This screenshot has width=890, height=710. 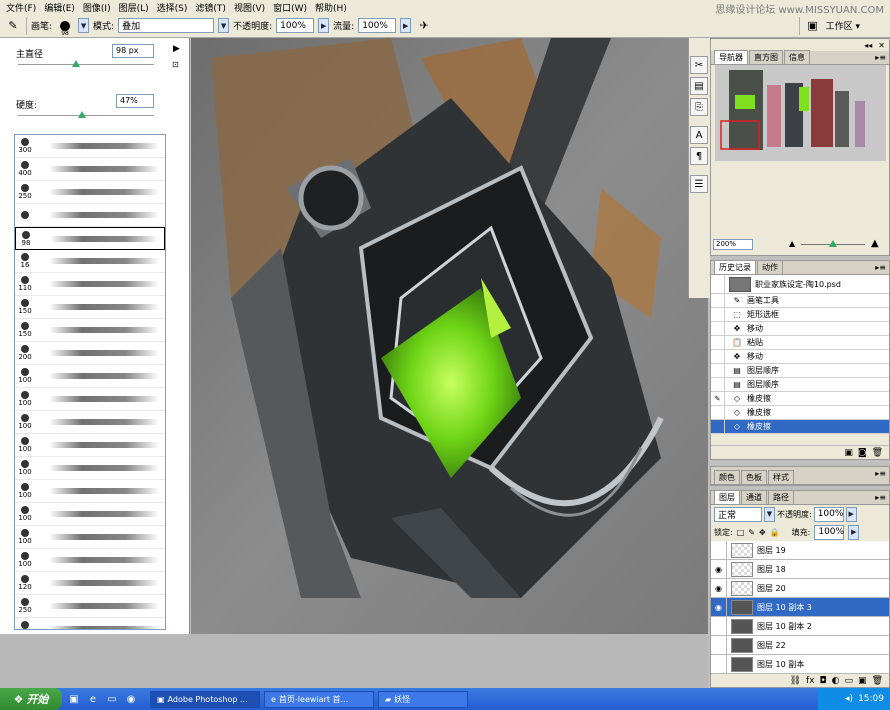 I want to click on layer-row: ◉ 图层 10 副本 3, so click(x=800, y=607).